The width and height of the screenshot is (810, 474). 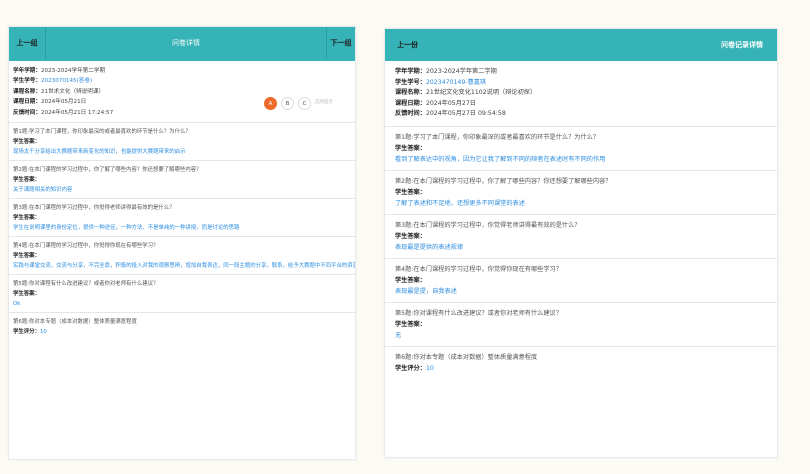 What do you see at coordinates (742, 45) in the screenshot?
I see `right-panel-title: 问卷记录详情` at bounding box center [742, 45].